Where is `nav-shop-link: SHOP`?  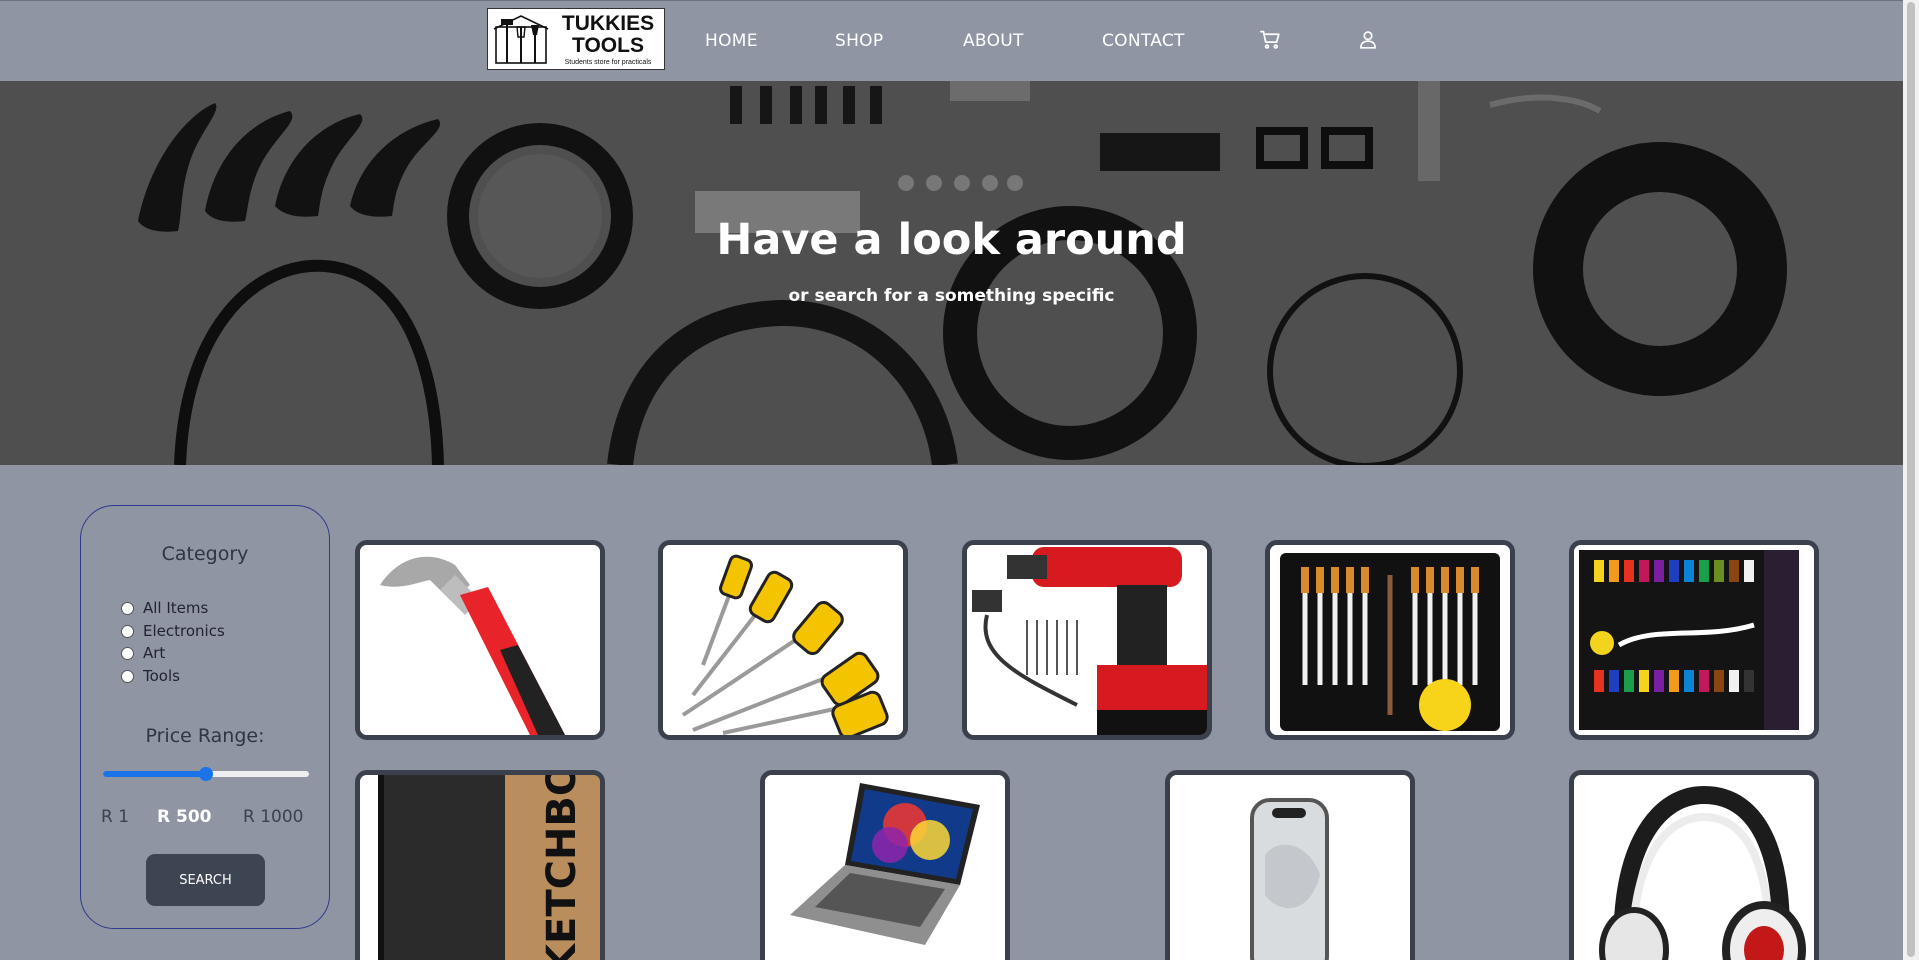
nav-shop-link: SHOP is located at coordinates (859, 41).